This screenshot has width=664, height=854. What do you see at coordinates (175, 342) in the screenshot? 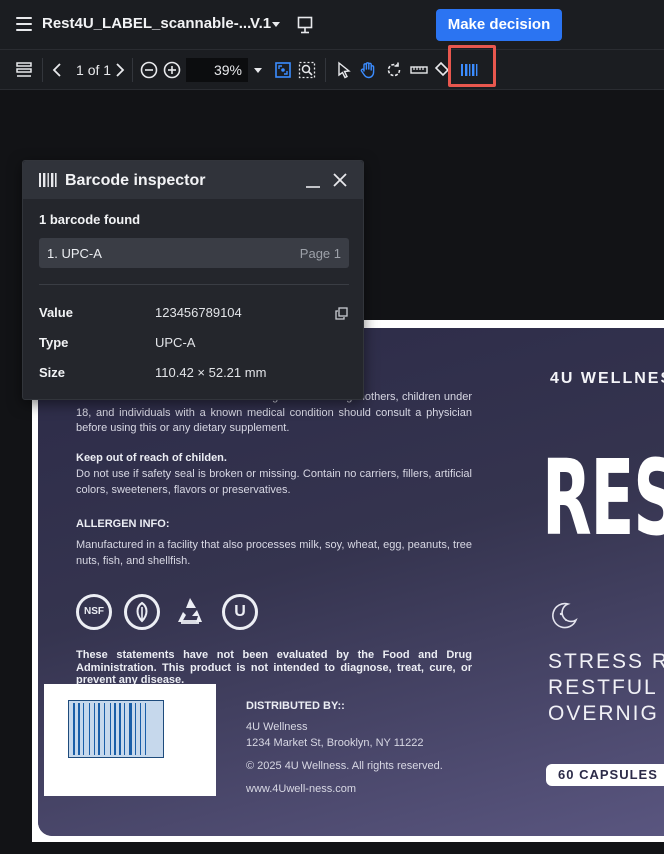
I see `type-text: UPC-A` at bounding box center [175, 342].